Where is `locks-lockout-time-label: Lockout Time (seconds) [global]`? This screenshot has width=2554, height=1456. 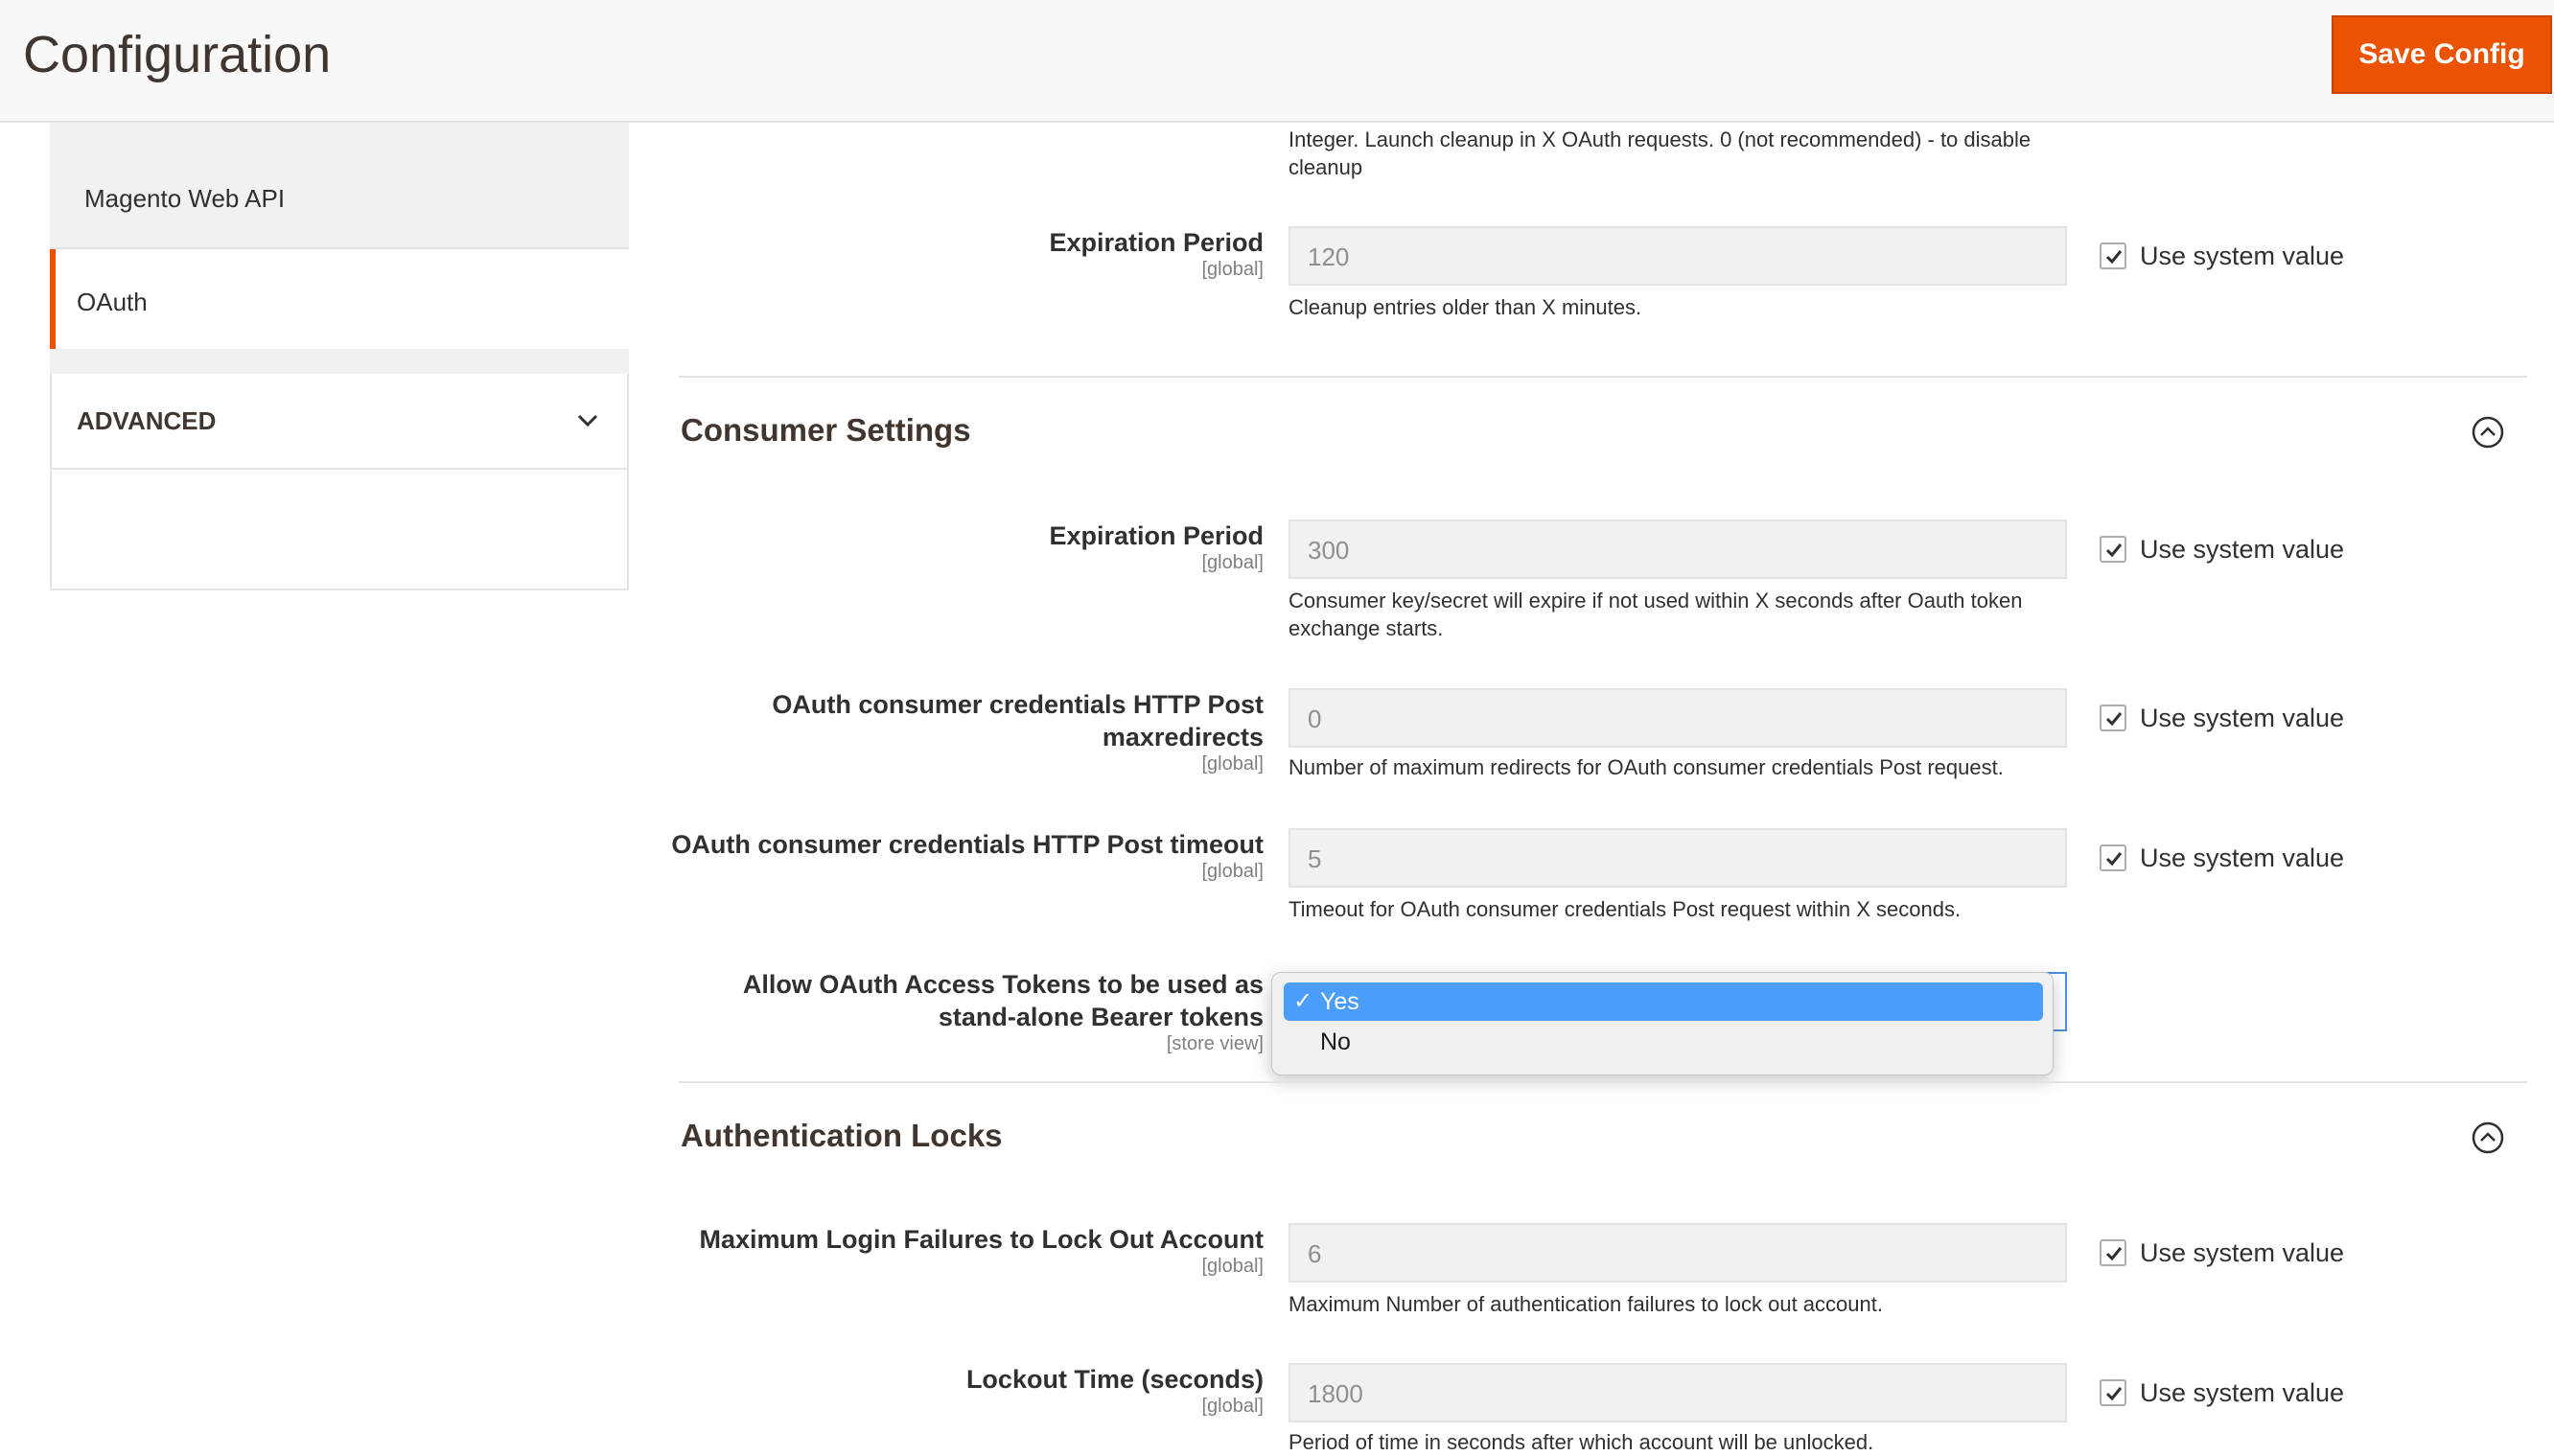
locks-lockout-time-label: Lockout Time (seconds) [global] is located at coordinates (1115, 1390).